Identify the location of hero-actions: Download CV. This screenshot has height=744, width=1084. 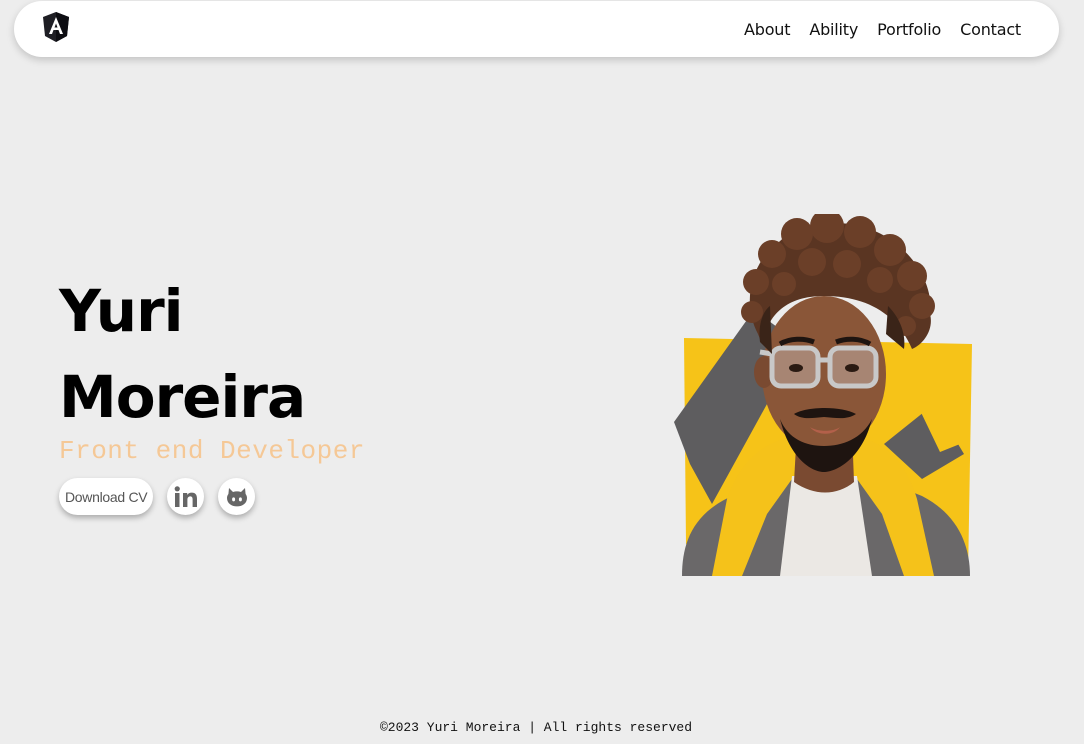
(157, 496).